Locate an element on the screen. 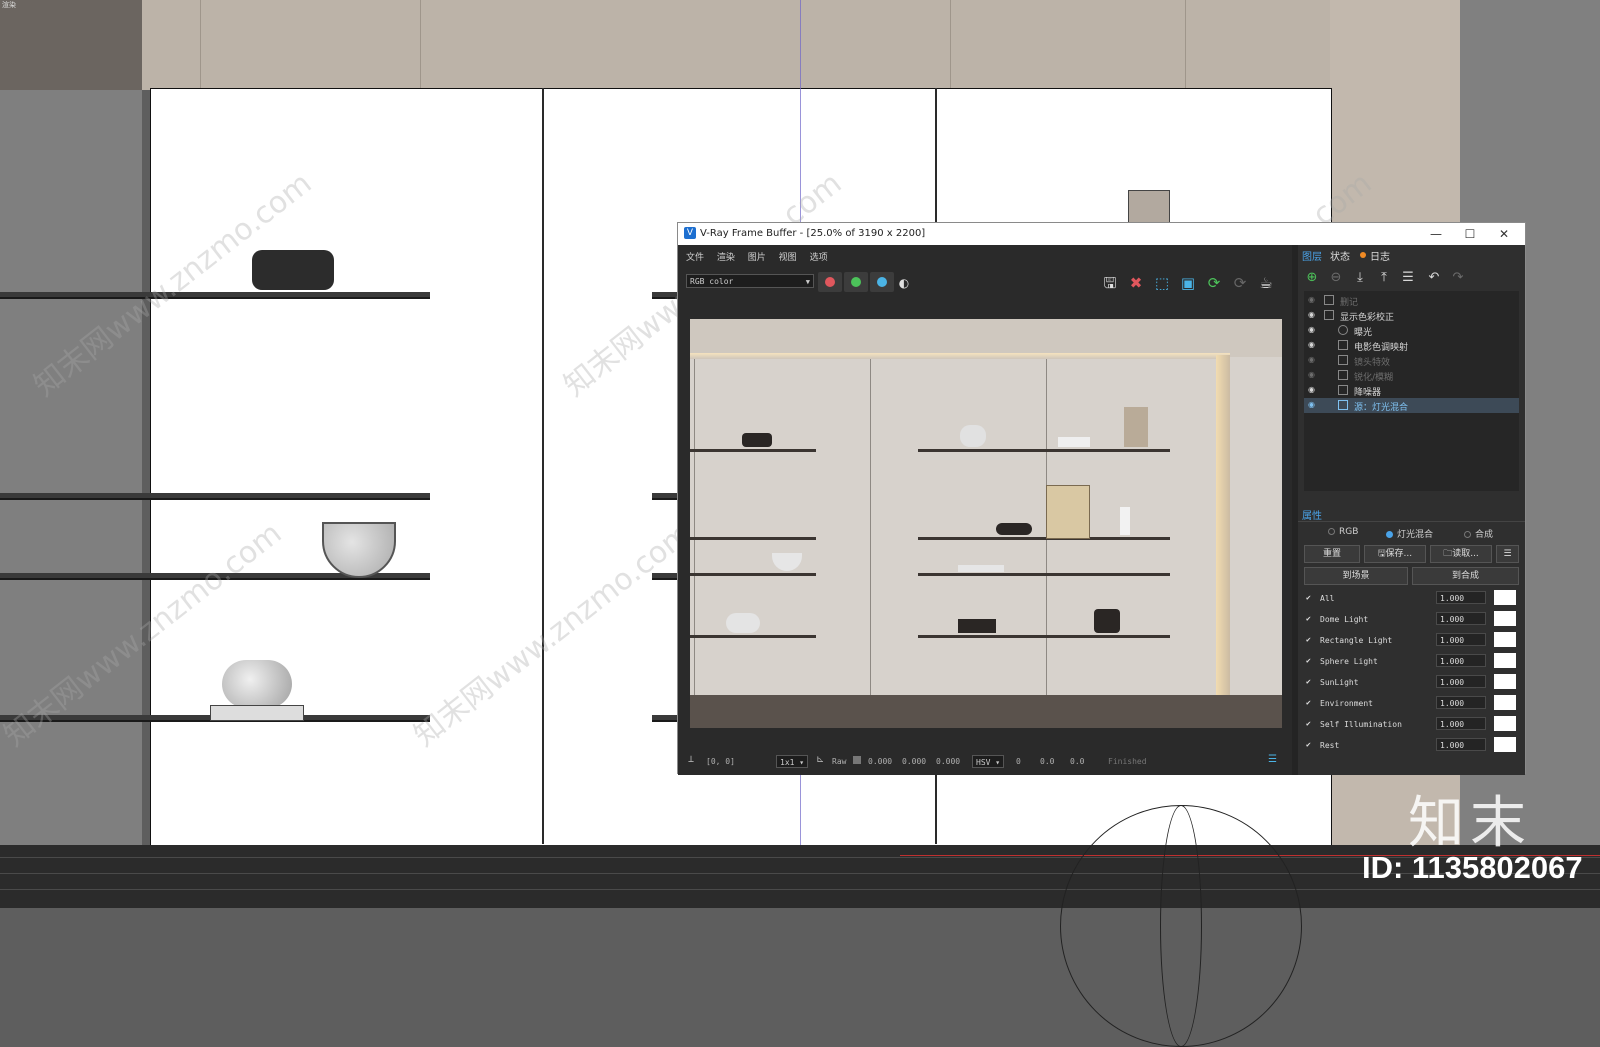 This screenshot has height=1047, width=1600. save-layers-icon: ⤓ is located at coordinates (1360, 278).